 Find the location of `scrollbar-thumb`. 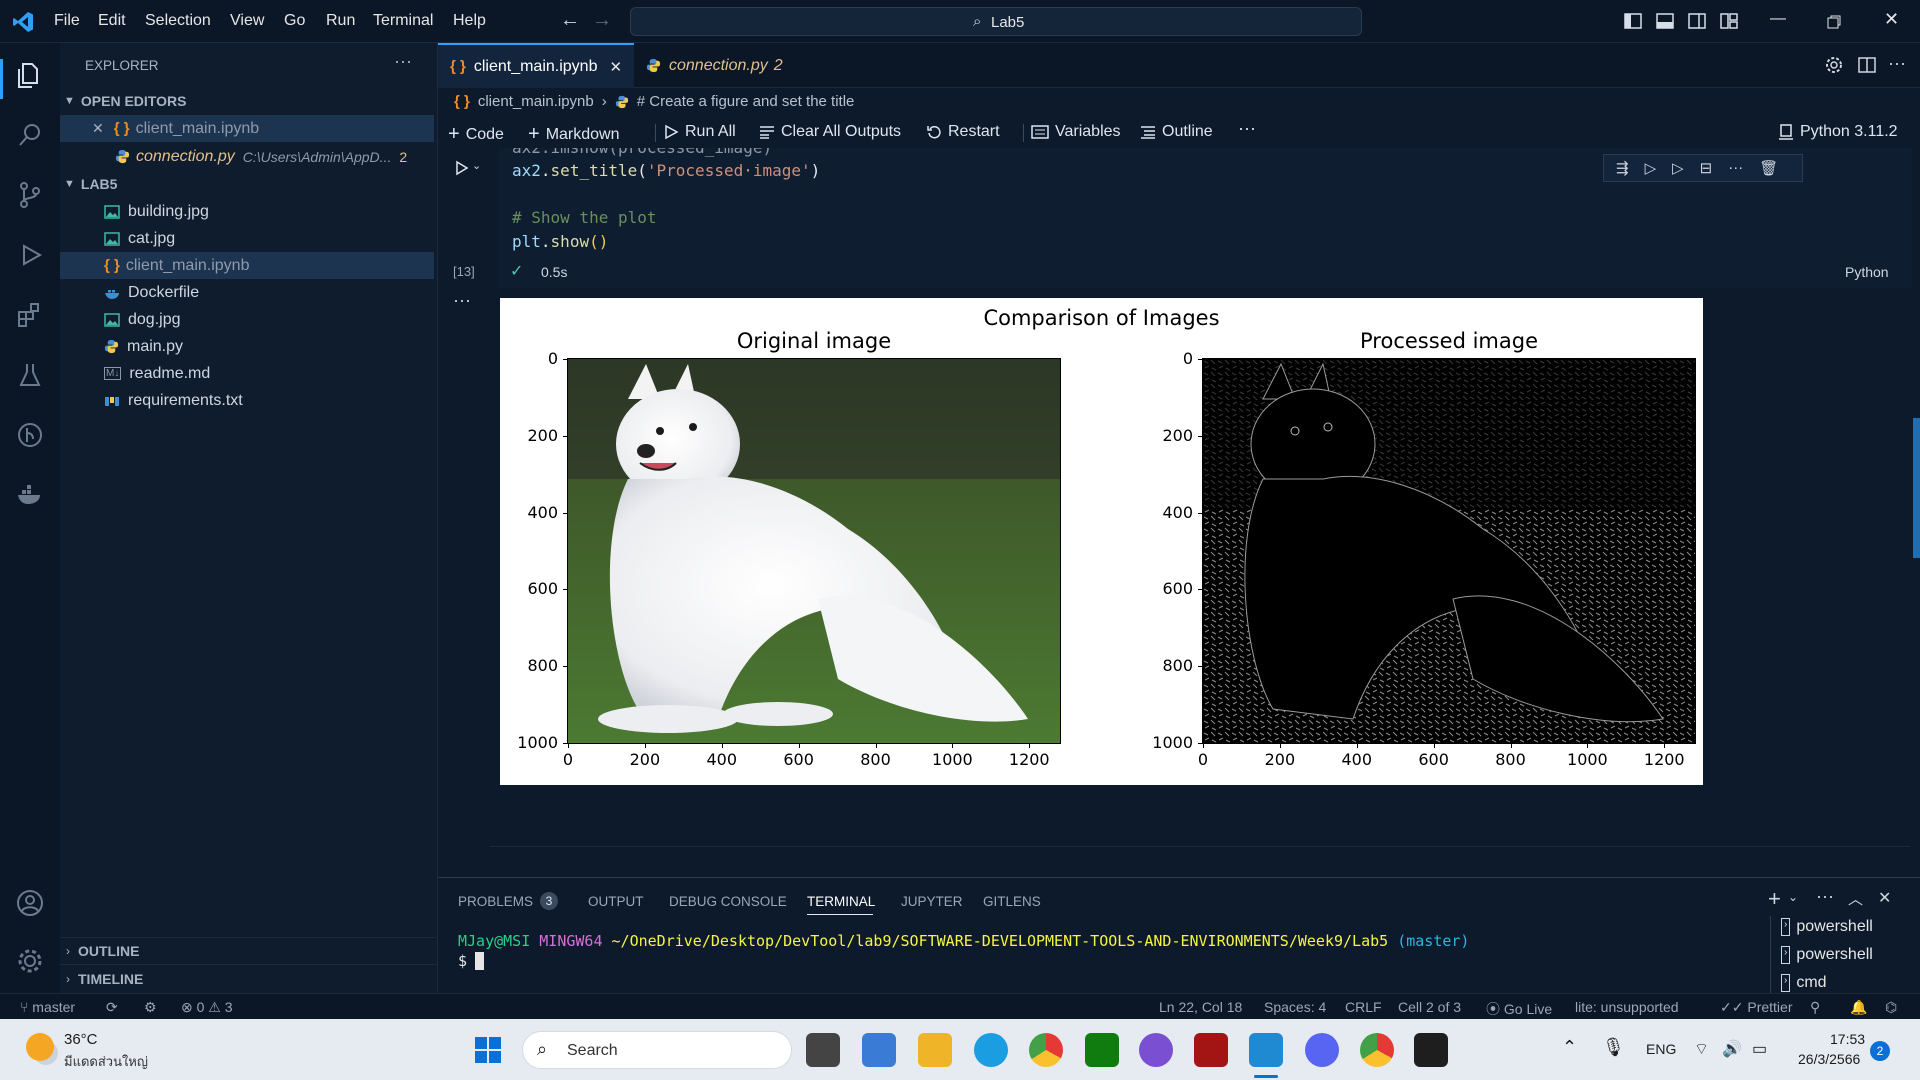

scrollbar-thumb is located at coordinates (1916, 488).